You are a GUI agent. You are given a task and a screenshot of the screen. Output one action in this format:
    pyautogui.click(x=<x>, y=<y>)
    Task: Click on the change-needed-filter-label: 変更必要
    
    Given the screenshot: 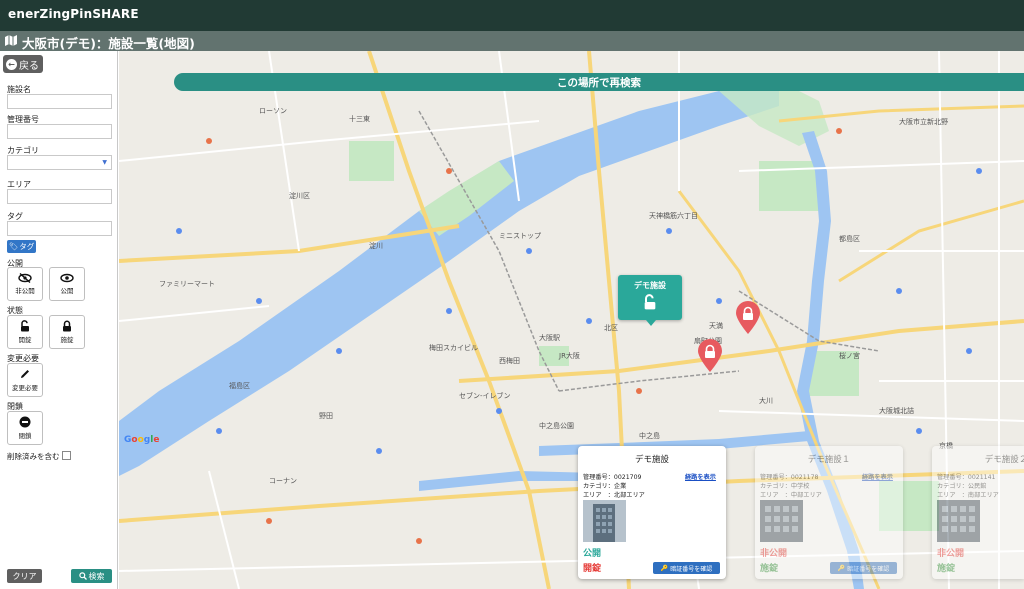 What is the action you would take?
    pyautogui.click(x=25, y=388)
    